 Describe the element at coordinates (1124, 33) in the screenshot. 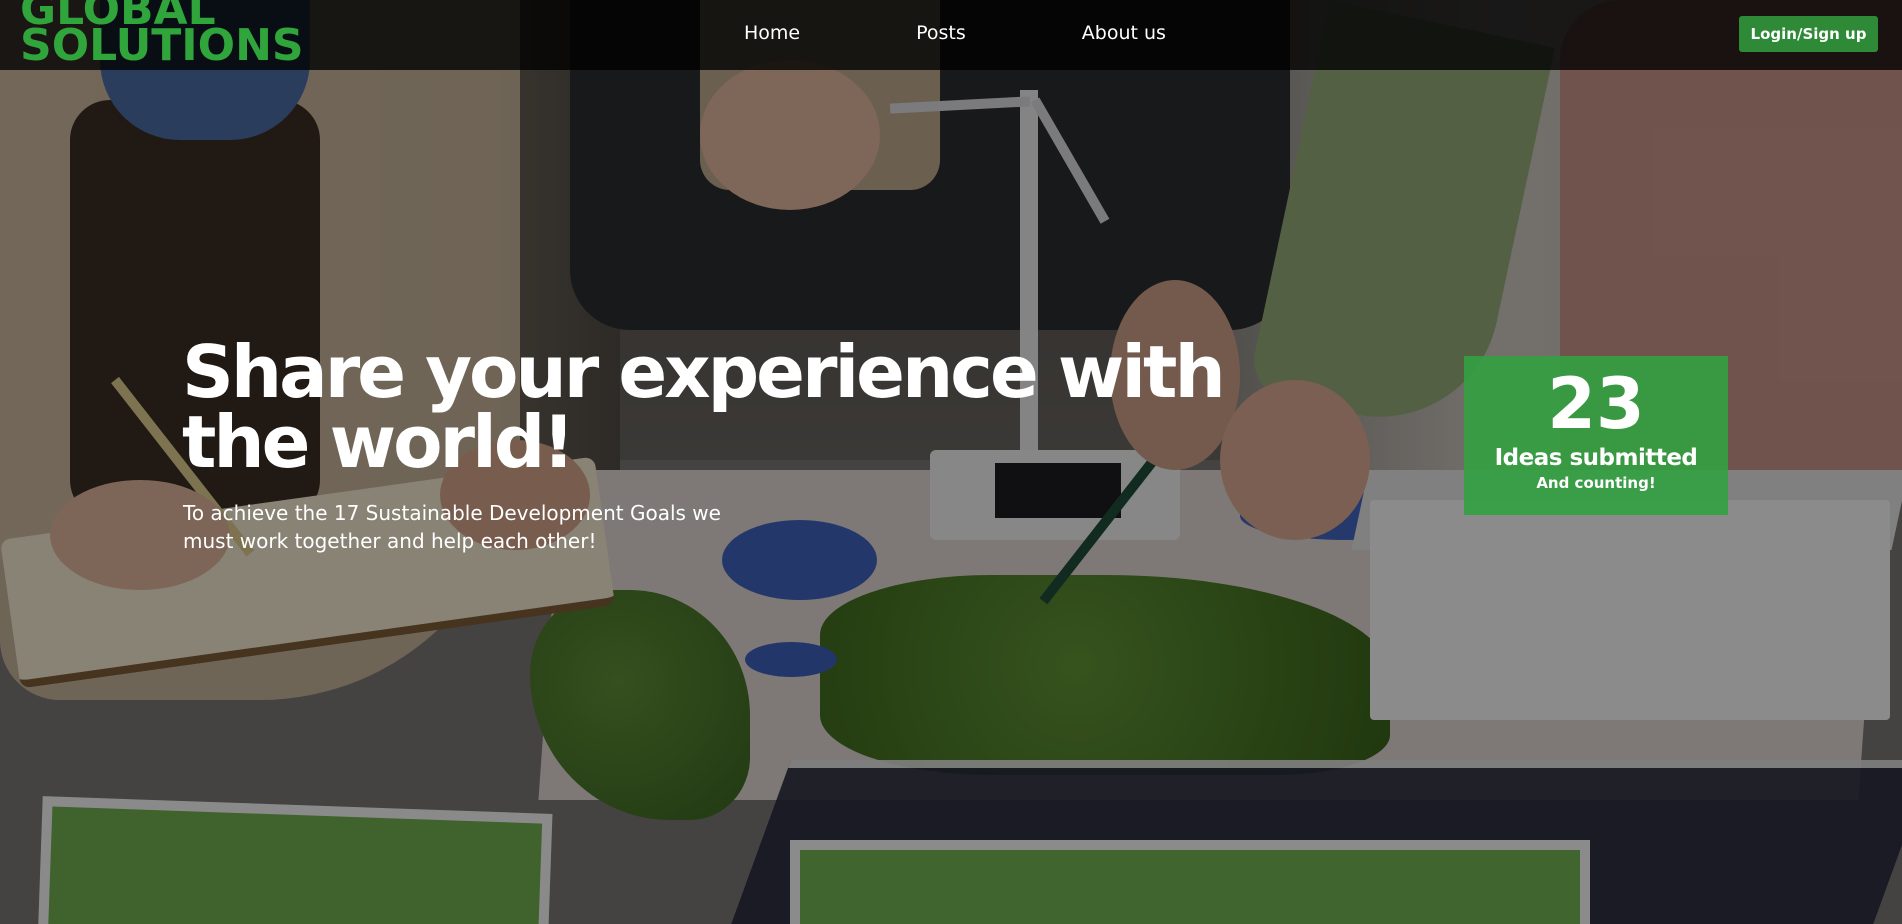

I see `nav-link-about-us: About us` at that location.